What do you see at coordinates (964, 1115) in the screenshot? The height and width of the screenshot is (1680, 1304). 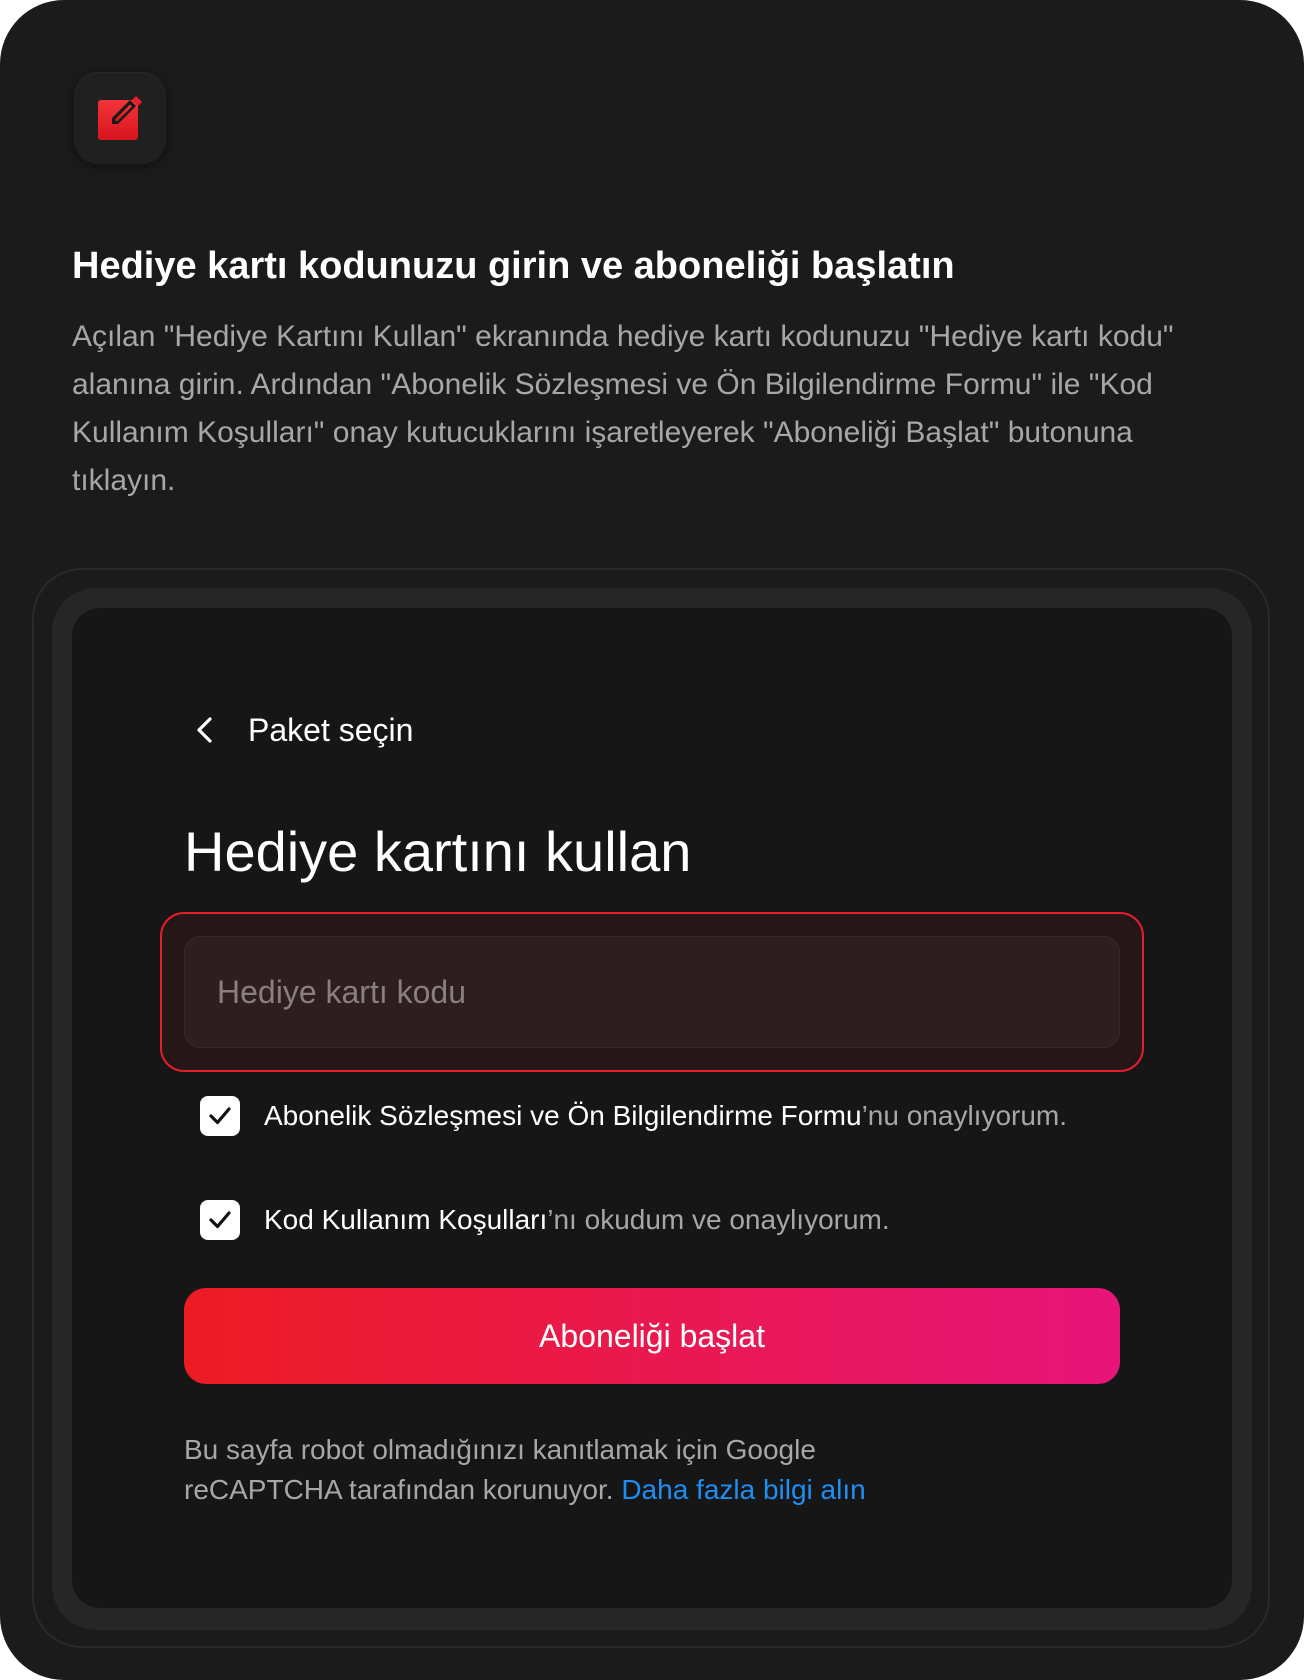 I see `terms-checkbox-suffix: ’nu onaylıyorum.` at bounding box center [964, 1115].